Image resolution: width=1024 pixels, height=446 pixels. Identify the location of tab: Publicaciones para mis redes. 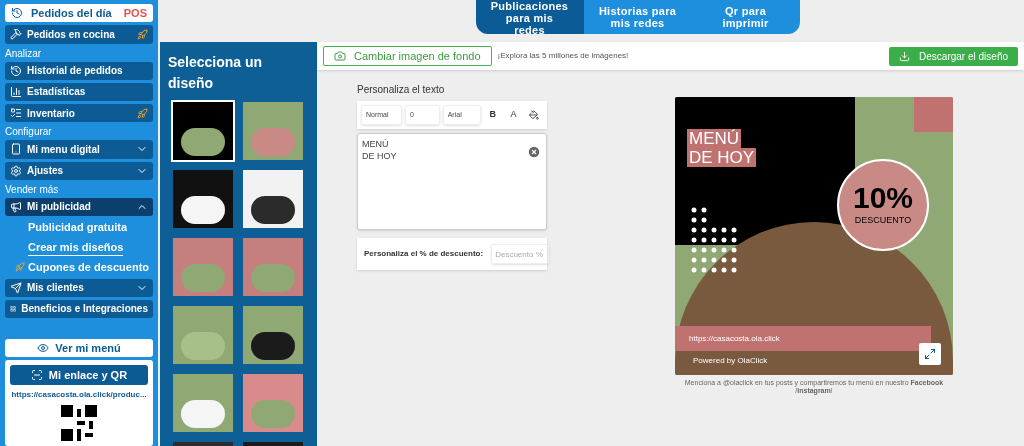
(529, 17).